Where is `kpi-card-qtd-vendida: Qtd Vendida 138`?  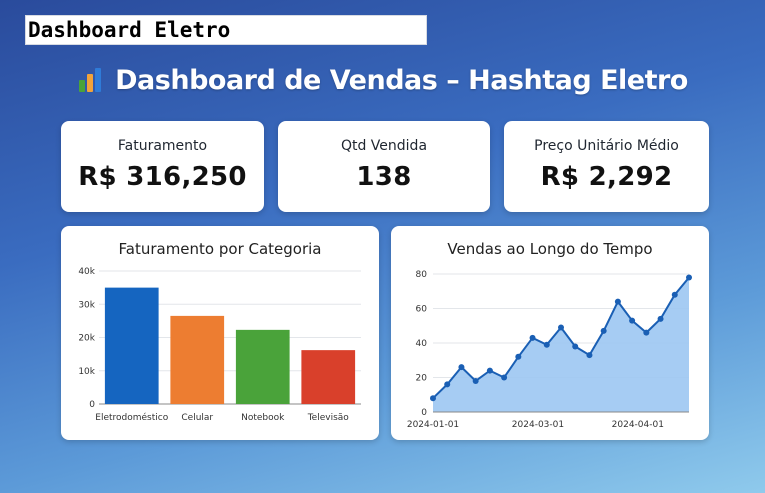 kpi-card-qtd-vendida: Qtd Vendida 138 is located at coordinates (384, 166).